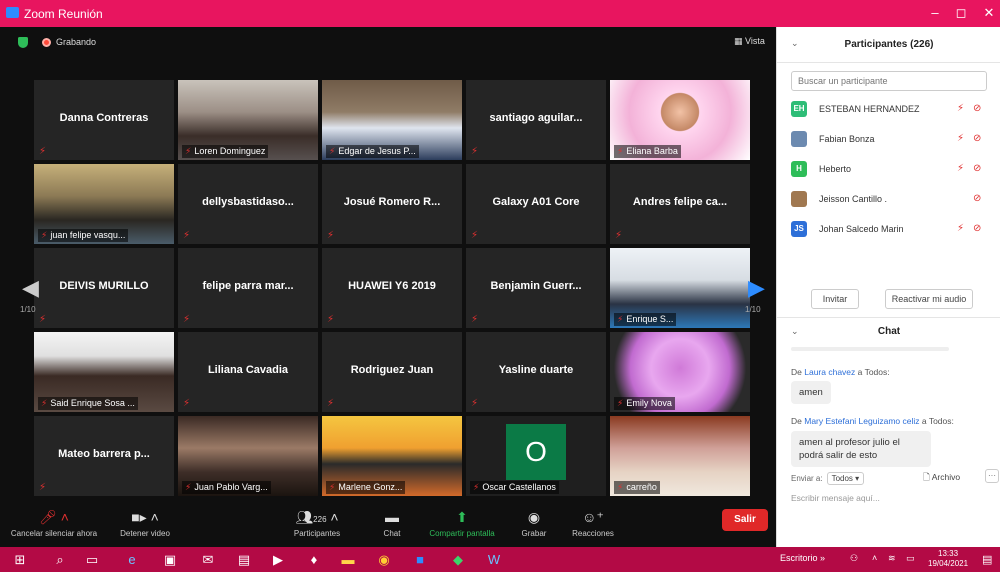 This screenshot has width=1000, height=572. What do you see at coordinates (536, 456) in the screenshot?
I see `participant-video-tile: O ⚡ Oscar Castellanos` at bounding box center [536, 456].